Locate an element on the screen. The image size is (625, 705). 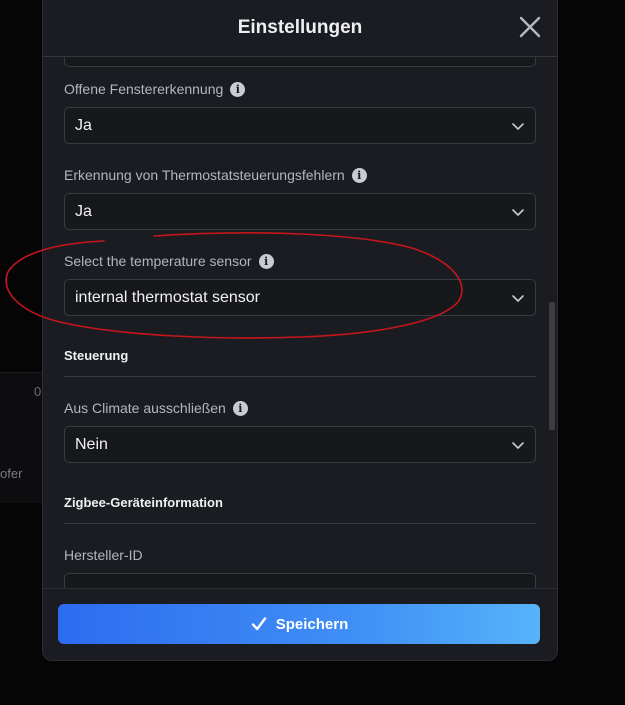
field-label-temperature-sensor: Select the temperature sensor i is located at coordinates (169, 261).